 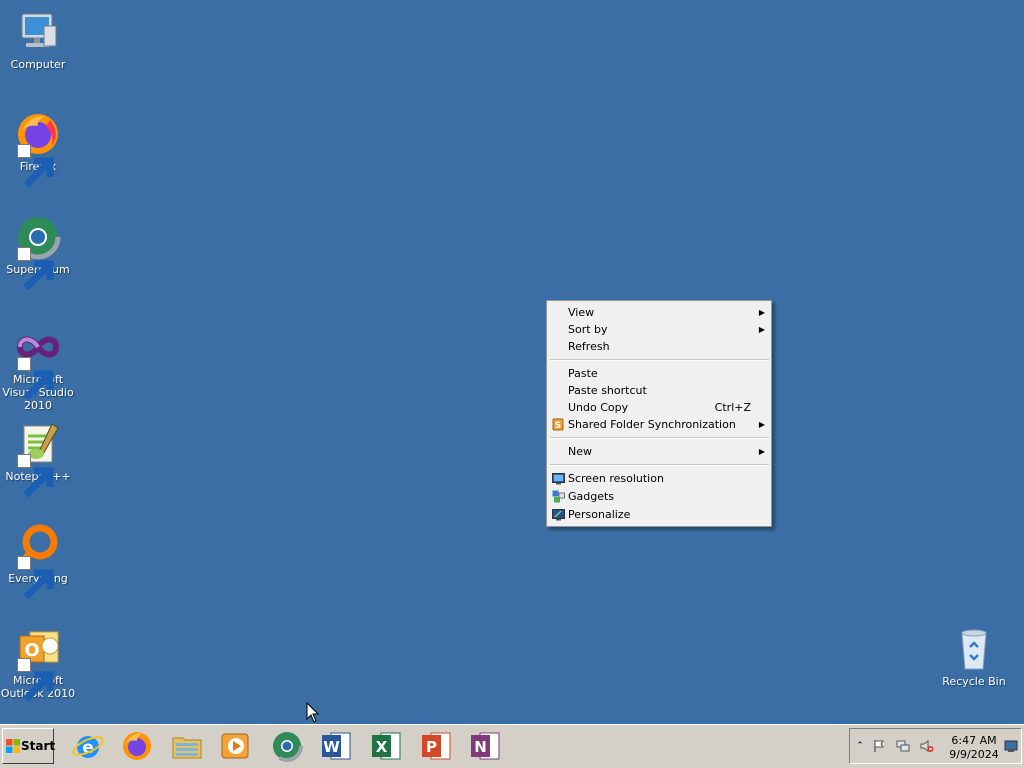 I want to click on desktop-icon-recycle-bin: Recycle Bin, so click(x=974, y=656).